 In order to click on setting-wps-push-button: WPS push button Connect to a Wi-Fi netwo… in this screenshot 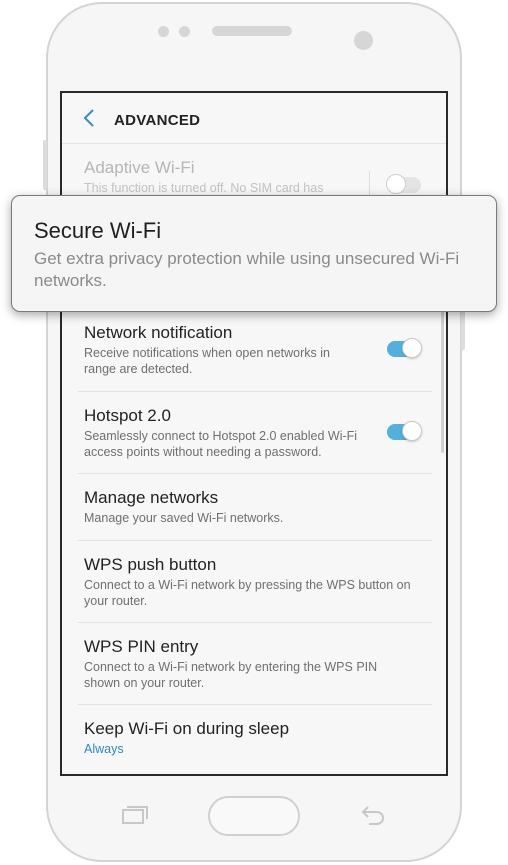, I will do `click(254, 581)`.